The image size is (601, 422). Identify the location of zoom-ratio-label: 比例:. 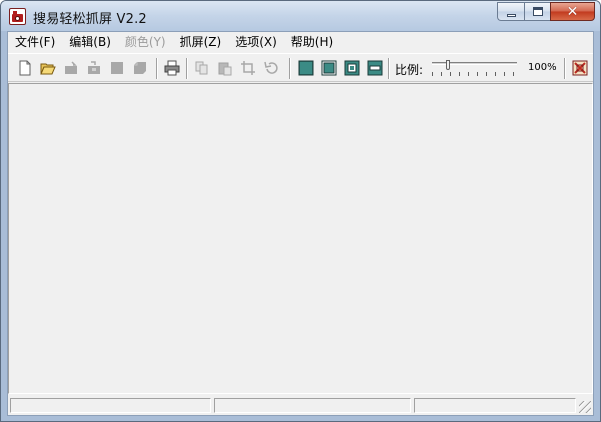
(409, 70).